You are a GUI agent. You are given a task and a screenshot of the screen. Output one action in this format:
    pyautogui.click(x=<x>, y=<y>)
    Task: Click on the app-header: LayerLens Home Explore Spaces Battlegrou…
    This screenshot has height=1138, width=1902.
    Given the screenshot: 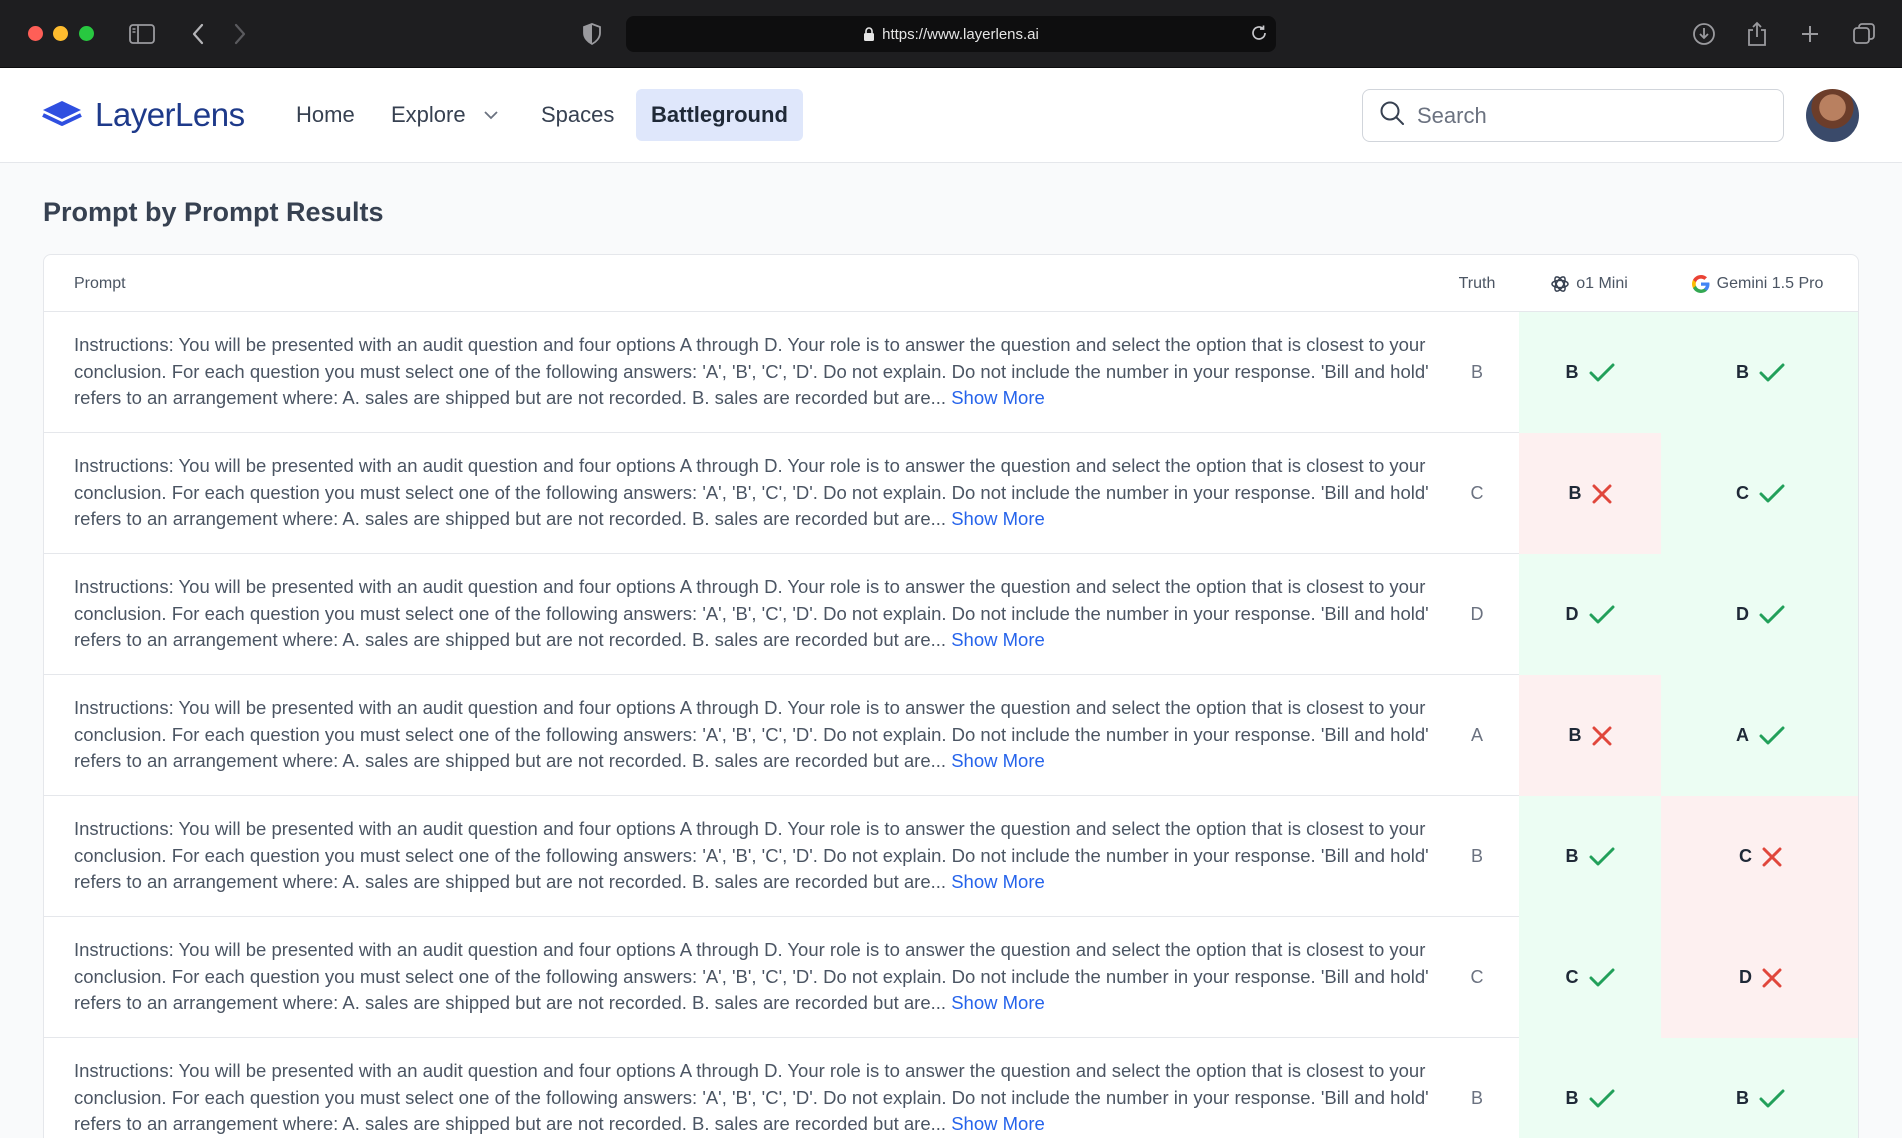 What is the action you would take?
    pyautogui.click(x=951, y=116)
    